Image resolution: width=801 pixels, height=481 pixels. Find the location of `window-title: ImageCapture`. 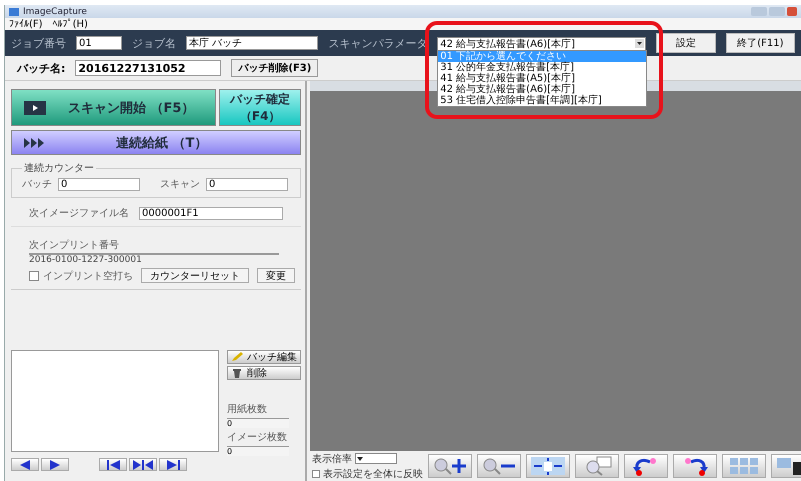

window-title: ImageCapture is located at coordinates (55, 11).